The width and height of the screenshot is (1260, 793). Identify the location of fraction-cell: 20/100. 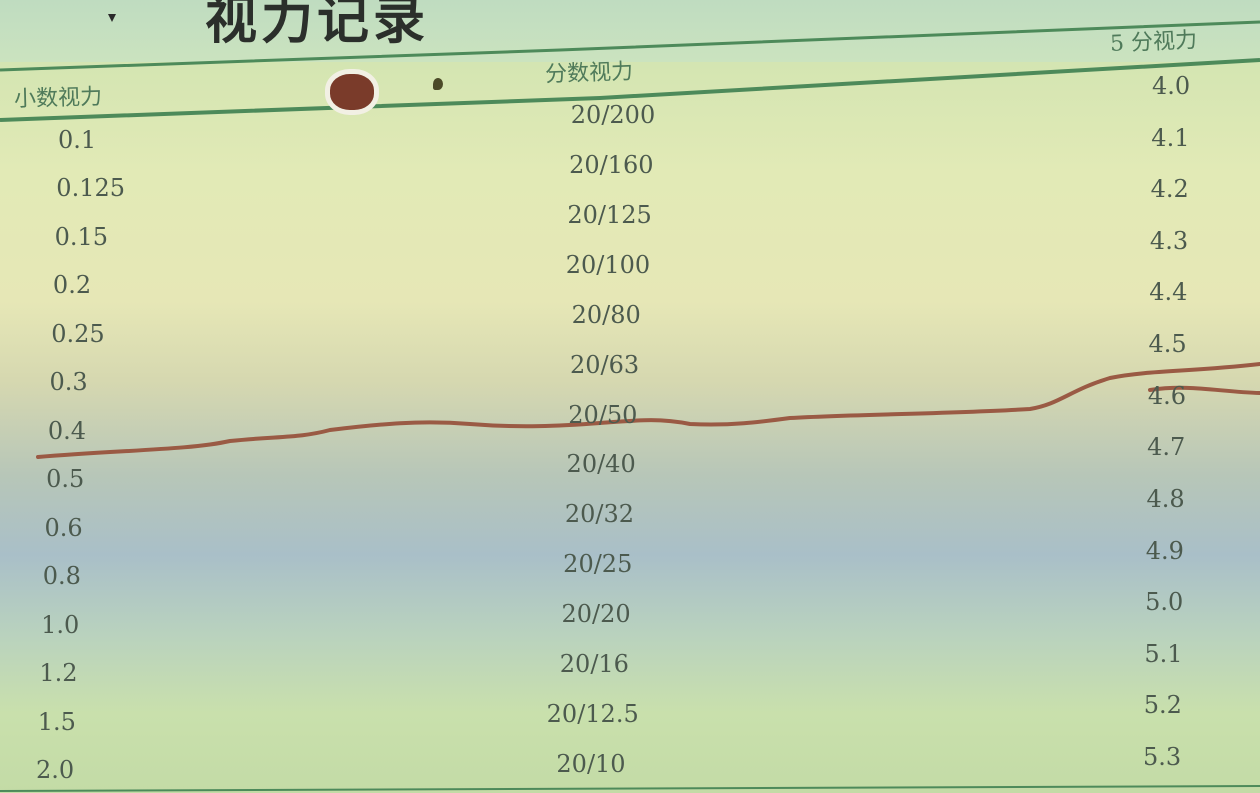
(608, 264).